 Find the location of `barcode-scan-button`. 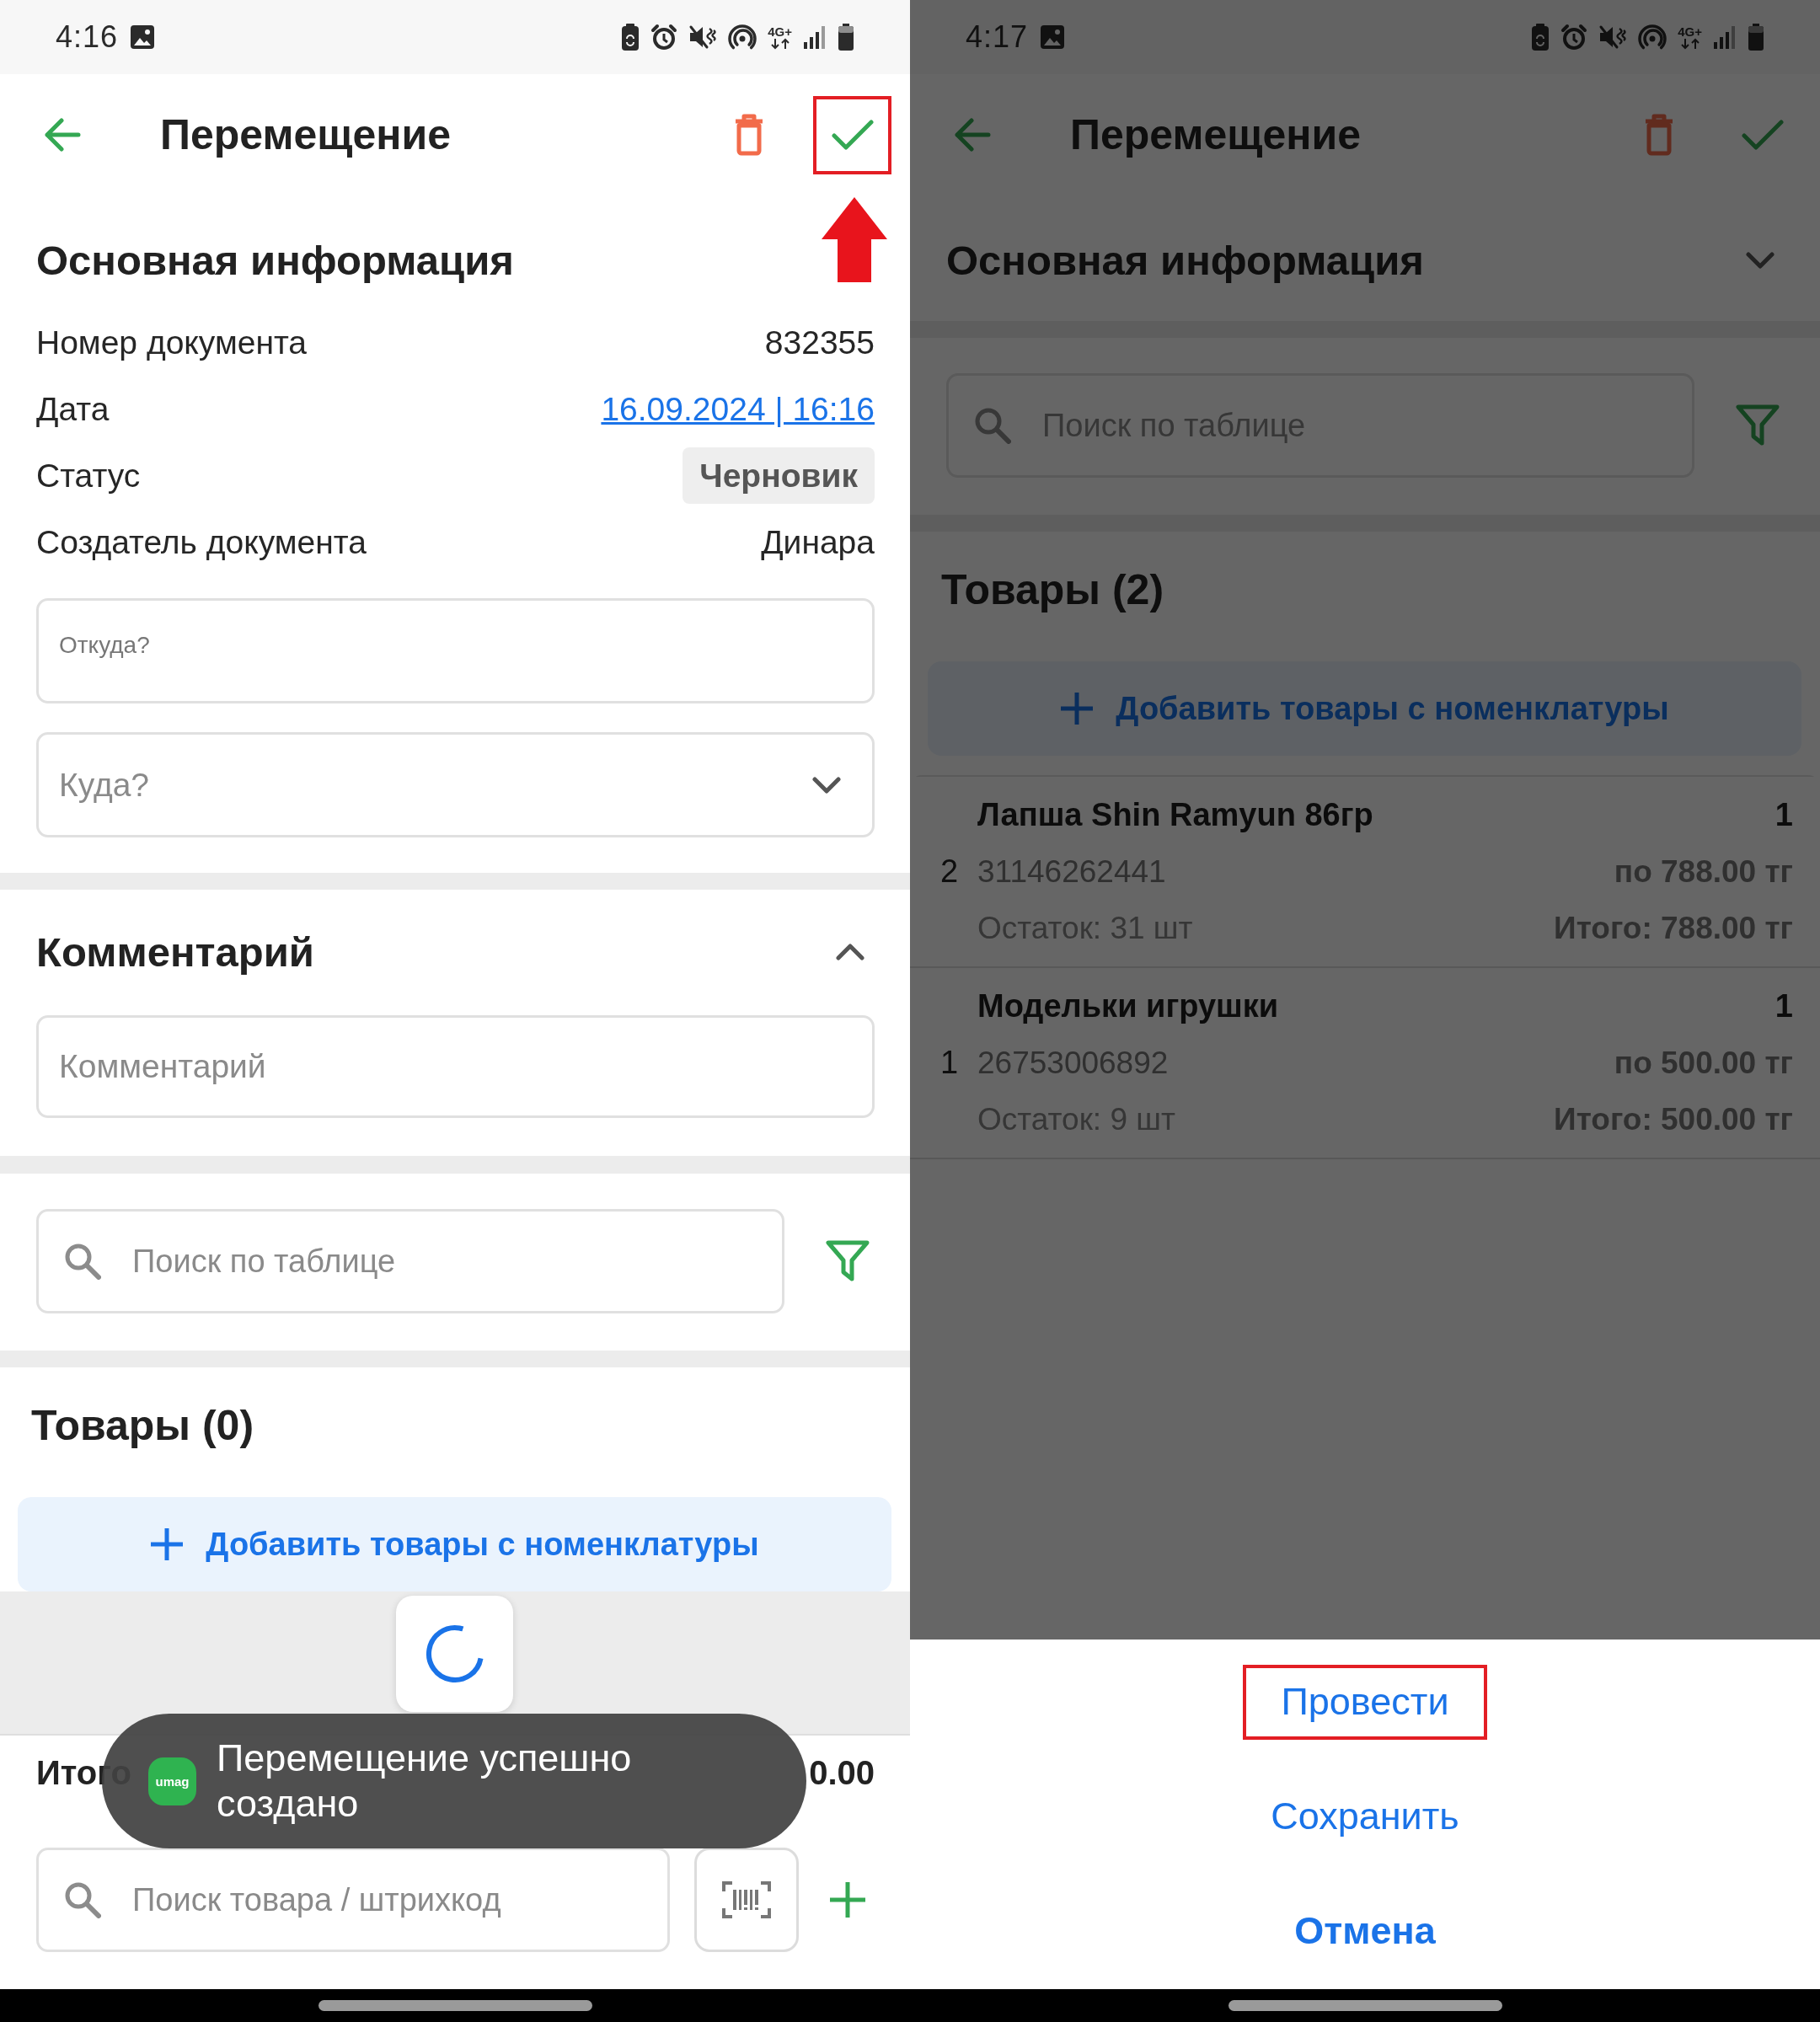

barcode-scan-button is located at coordinates (746, 1900).